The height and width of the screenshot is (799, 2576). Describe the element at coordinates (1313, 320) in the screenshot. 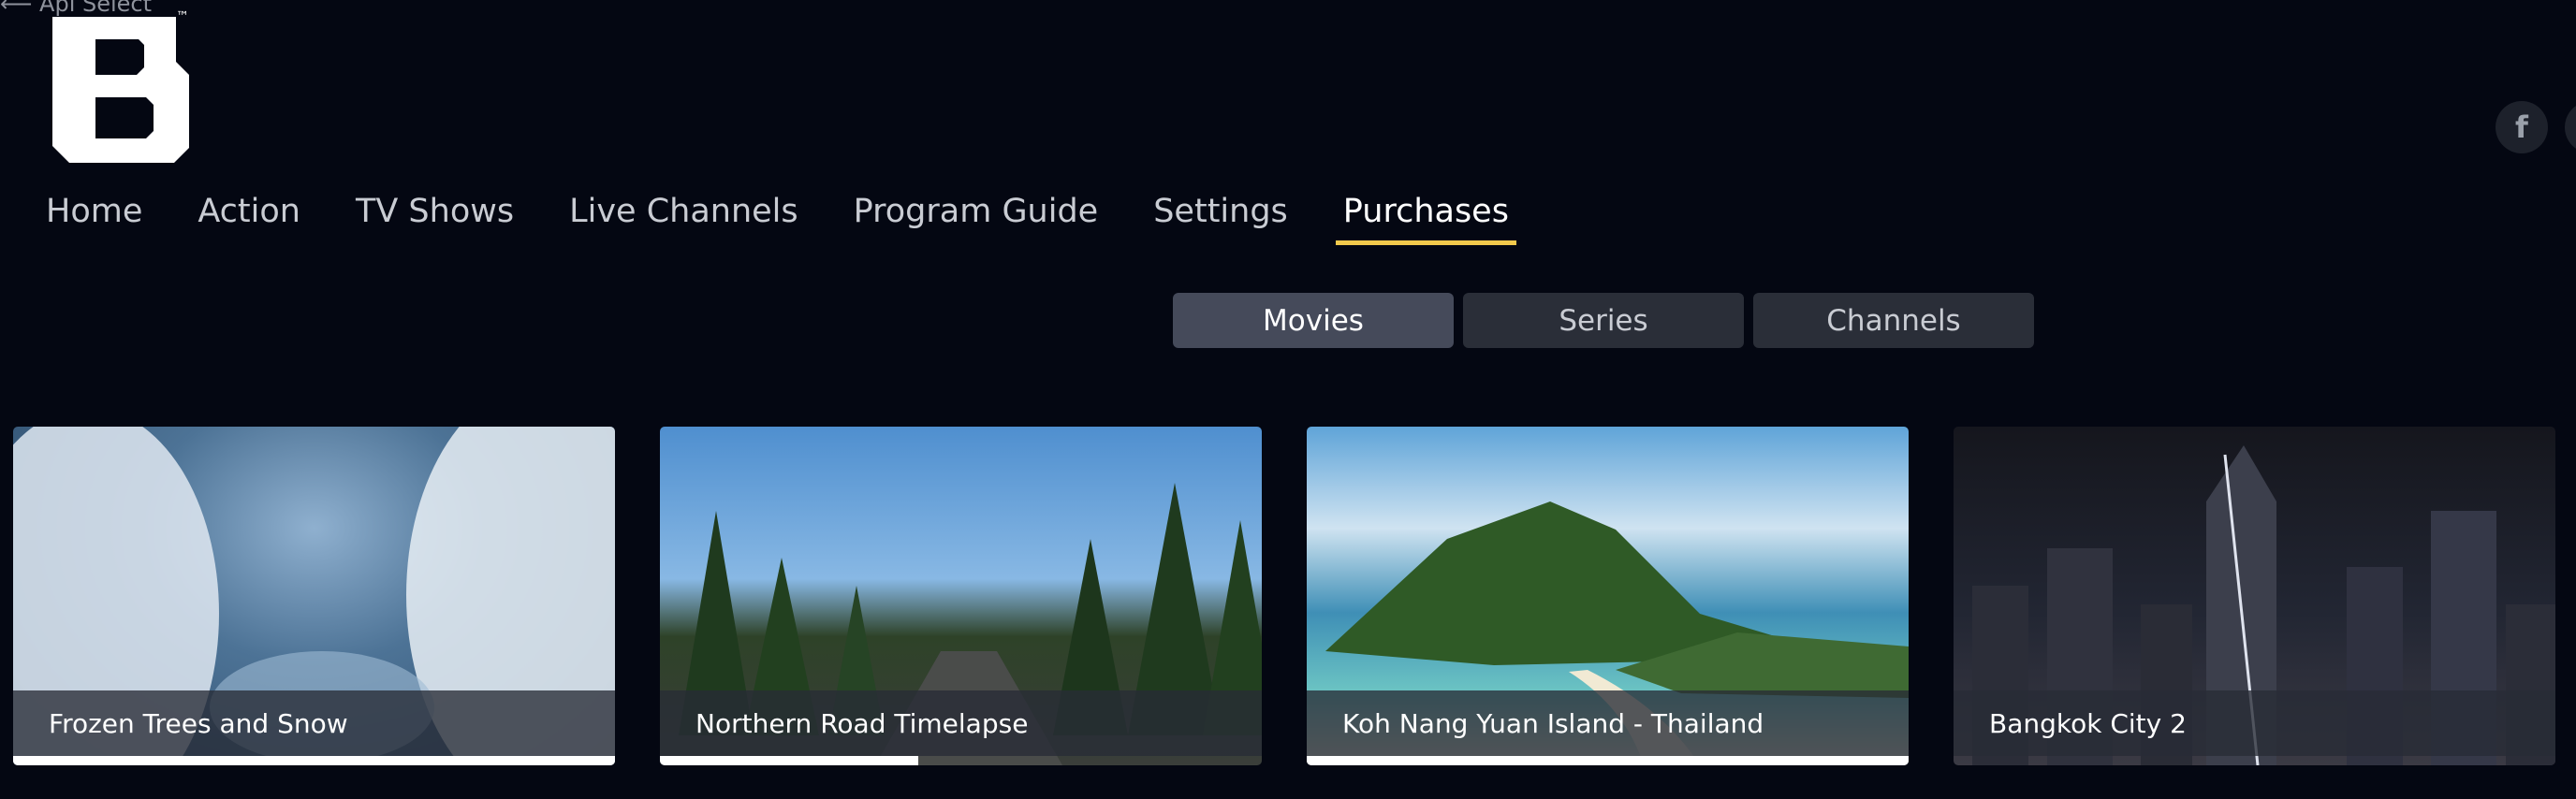

I see `tab-movies: Movies` at that location.